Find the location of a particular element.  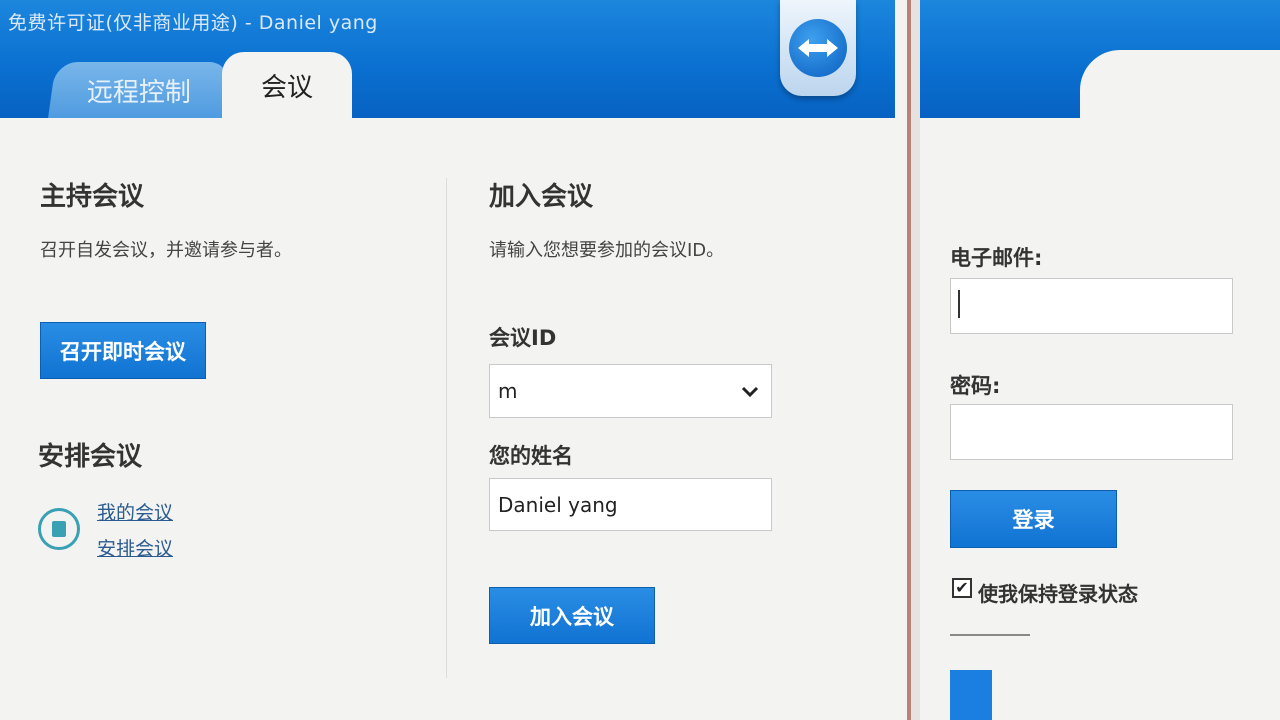

keep-logged-in-label: 使我保持登录状态 is located at coordinates (1058, 592).